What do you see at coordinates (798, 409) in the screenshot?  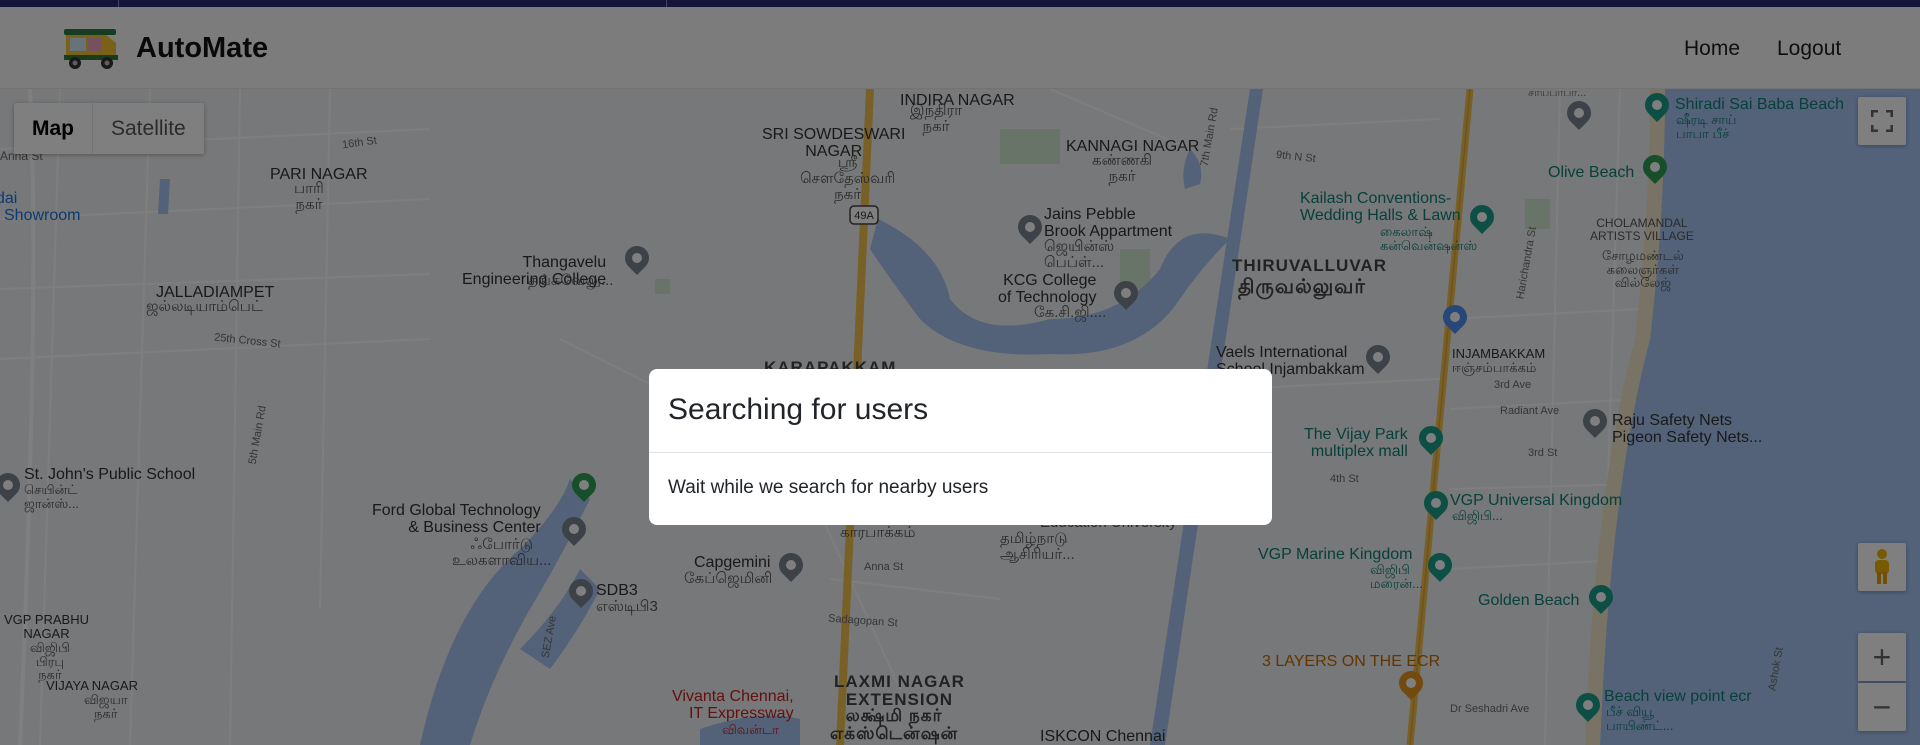 I see `modal-title: Searching for users` at bounding box center [798, 409].